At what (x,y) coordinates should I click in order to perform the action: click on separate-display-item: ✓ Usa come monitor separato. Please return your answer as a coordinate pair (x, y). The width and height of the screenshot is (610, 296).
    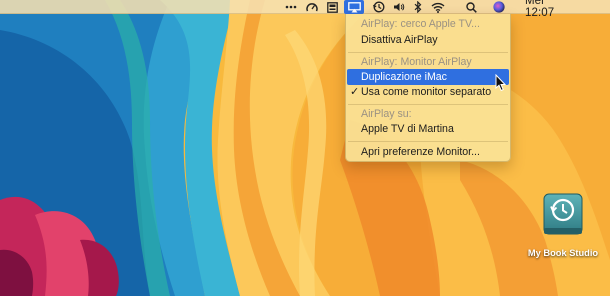
    Looking at the image, I should click on (428, 92).